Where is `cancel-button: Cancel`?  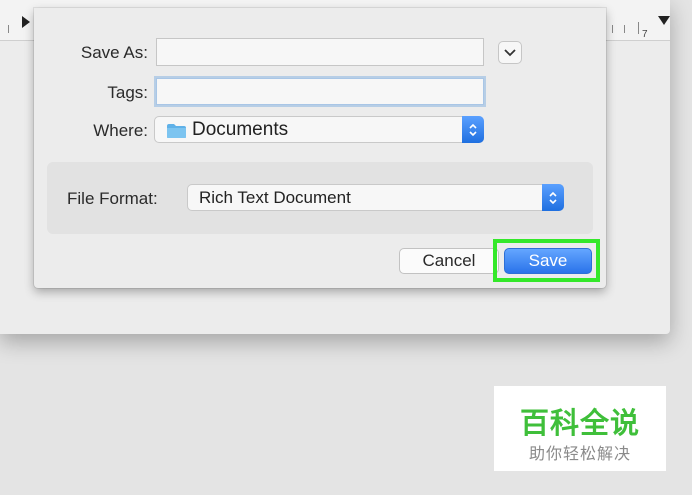 cancel-button: Cancel is located at coordinates (449, 261).